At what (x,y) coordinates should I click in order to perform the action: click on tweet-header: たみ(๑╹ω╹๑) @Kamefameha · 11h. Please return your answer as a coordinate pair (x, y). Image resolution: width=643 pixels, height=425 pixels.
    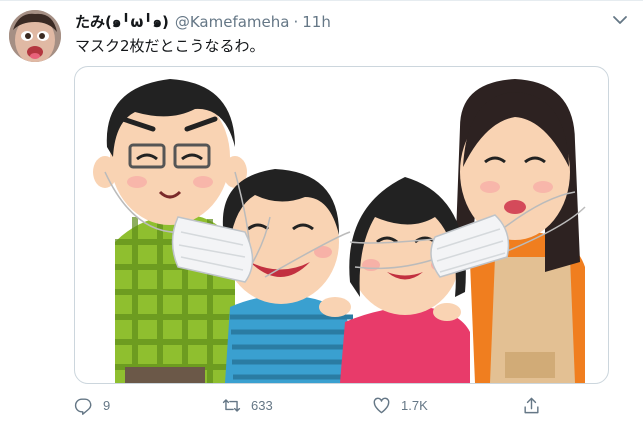
    Looking at the image, I should click on (339, 22).